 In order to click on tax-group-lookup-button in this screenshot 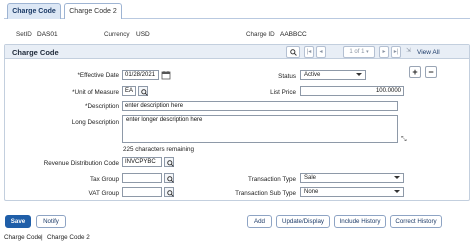, I will do `click(169, 178)`.